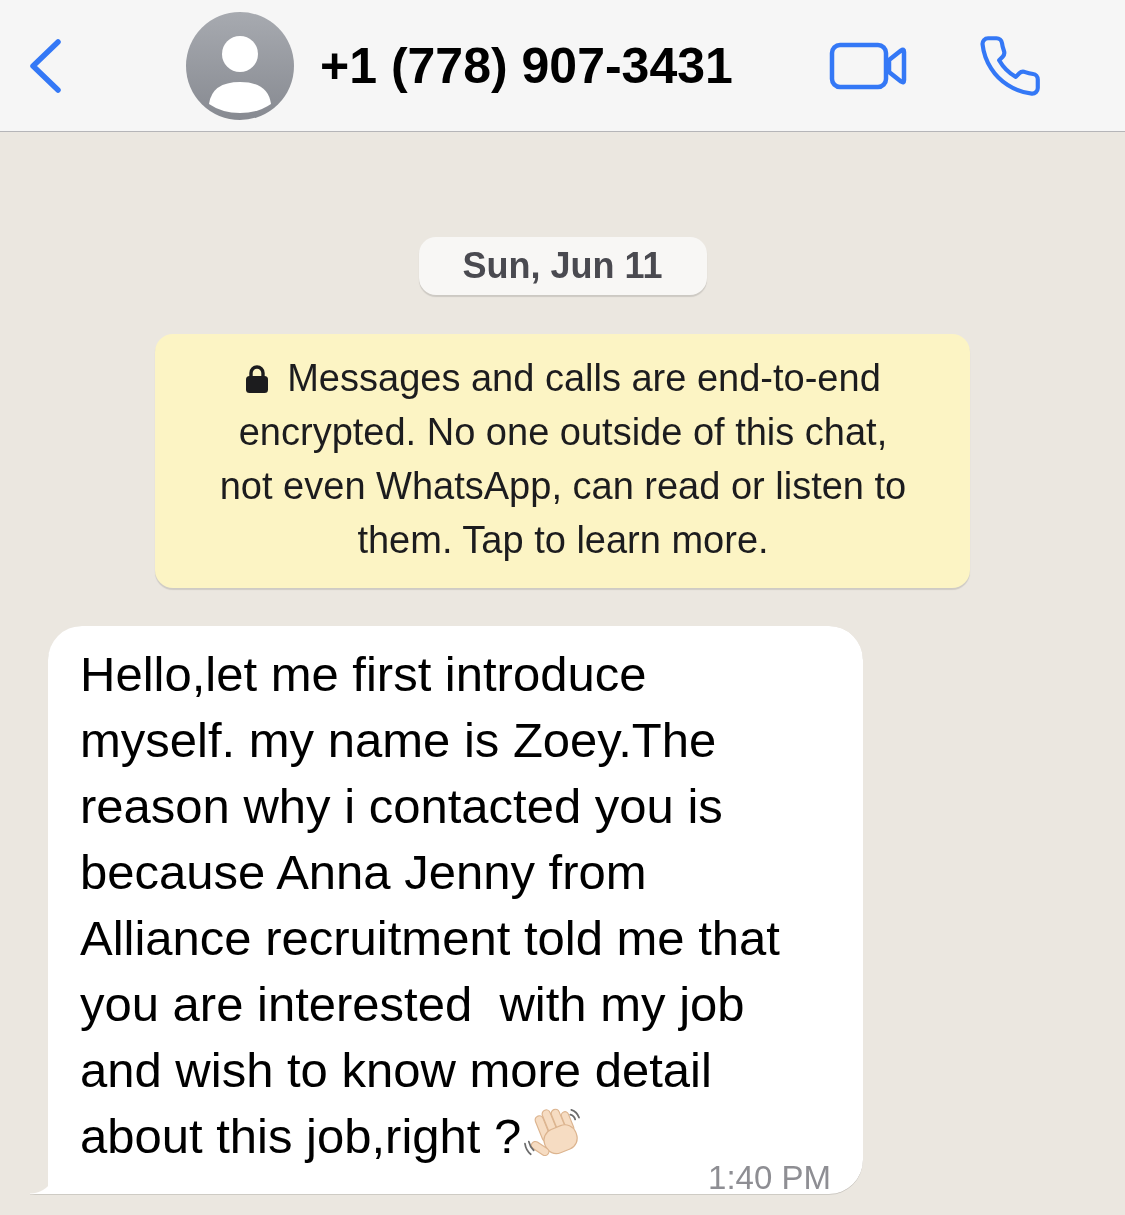 The width and height of the screenshot is (1125, 1215). Describe the element at coordinates (868, 65) in the screenshot. I see `video-camera-icon` at that location.